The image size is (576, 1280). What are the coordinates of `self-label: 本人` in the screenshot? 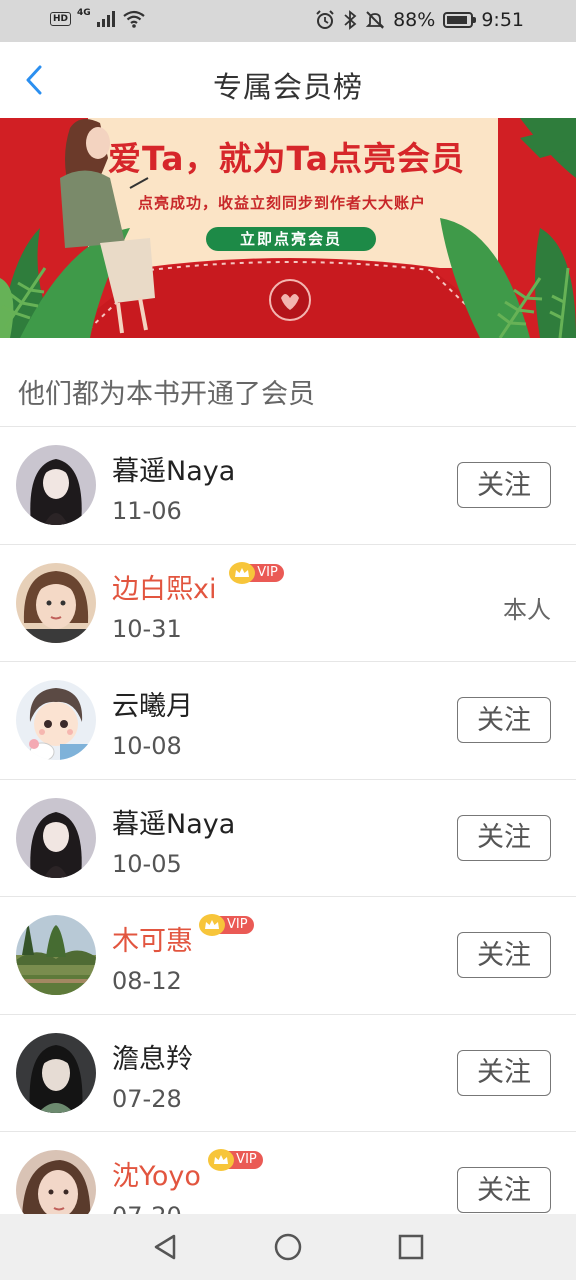 It's located at (527, 609).